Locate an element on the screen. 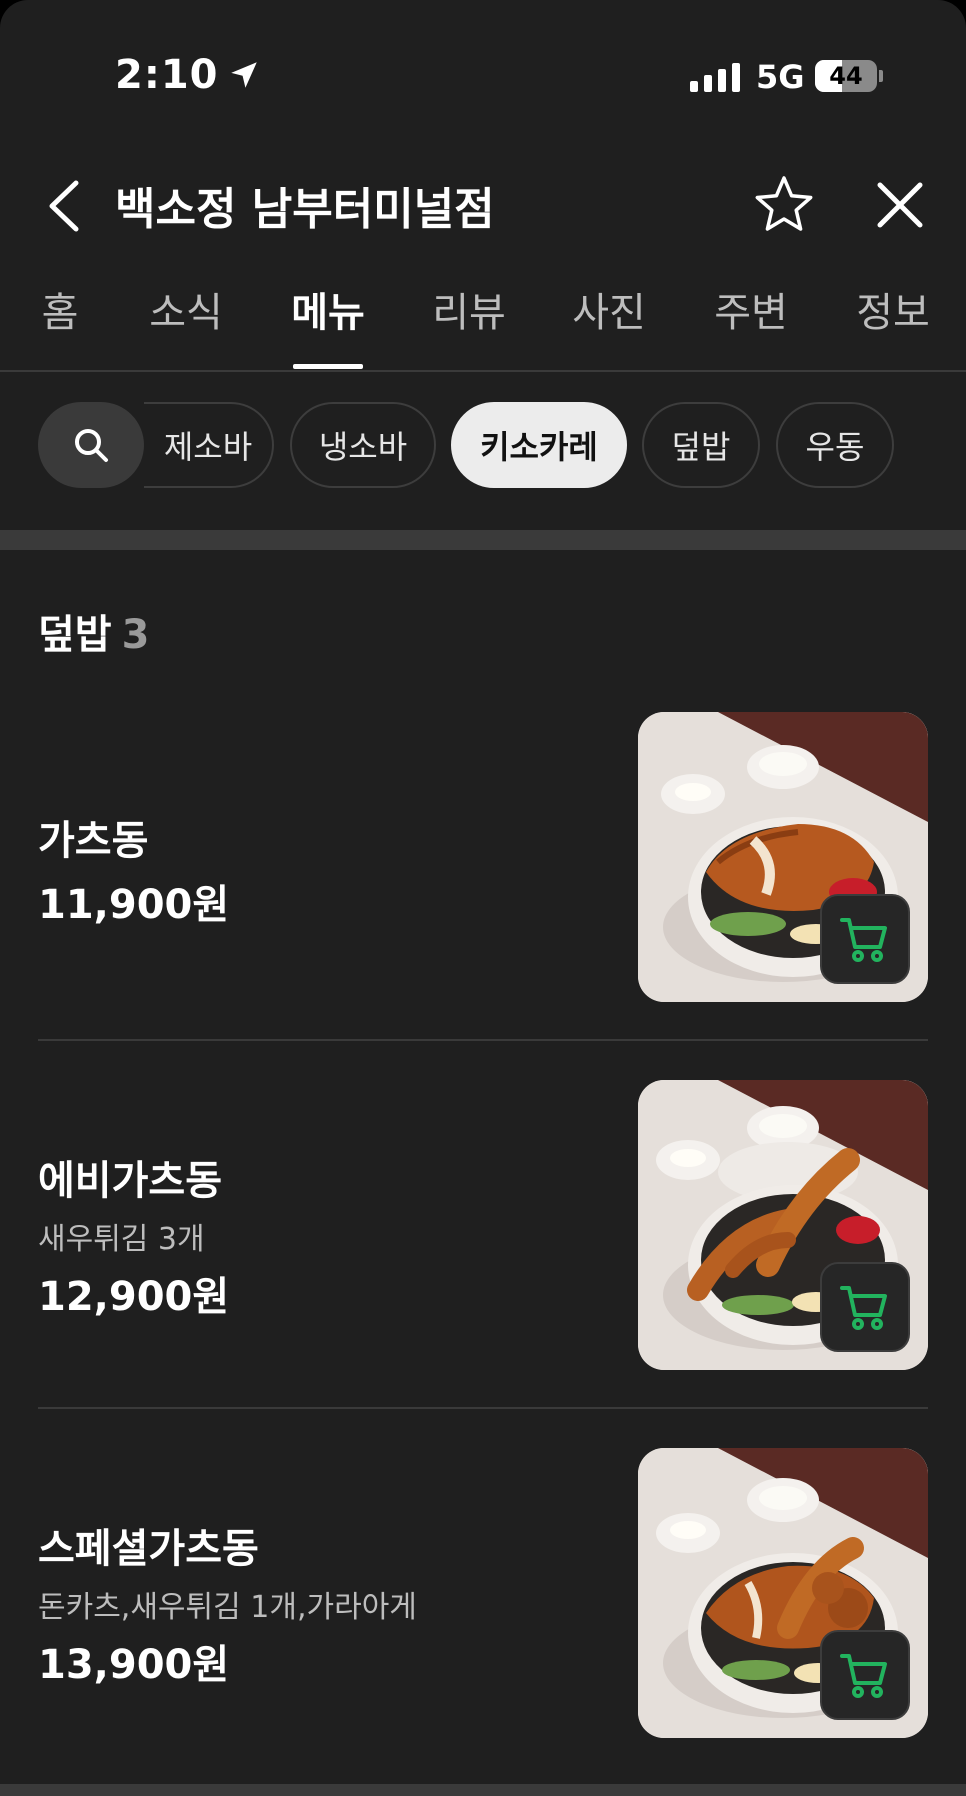 The image size is (966, 1796). battery-icon: 44 is located at coordinates (846, 76).